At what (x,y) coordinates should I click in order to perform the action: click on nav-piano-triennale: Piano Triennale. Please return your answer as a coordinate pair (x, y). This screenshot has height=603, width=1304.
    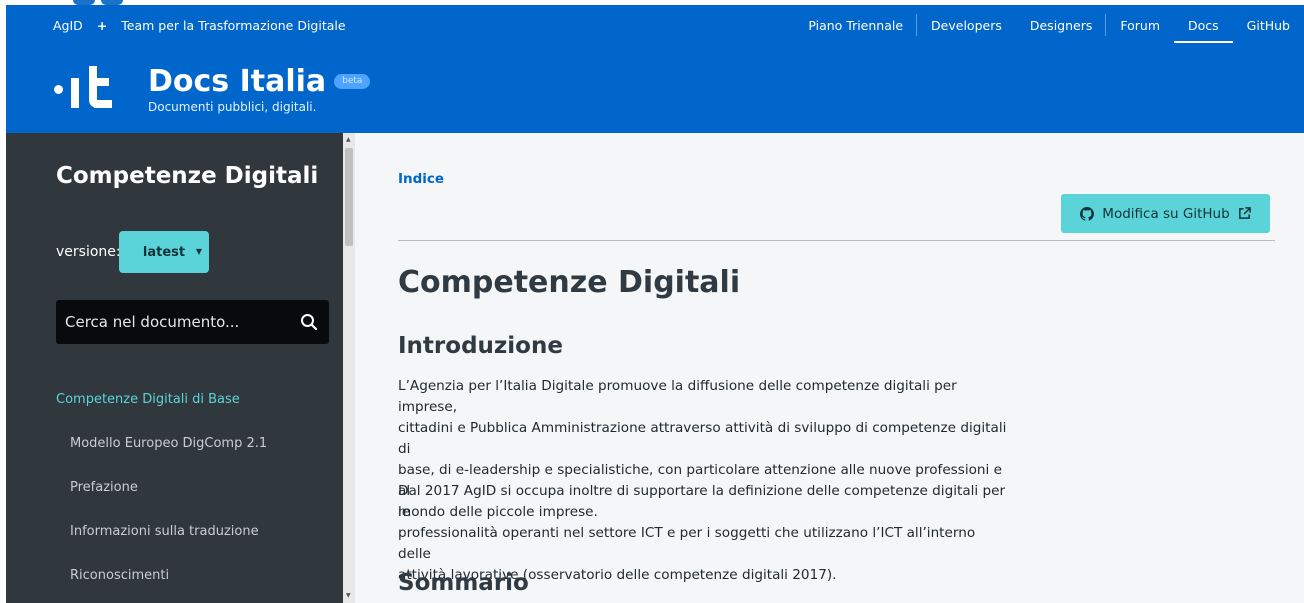
    Looking at the image, I should click on (855, 25).